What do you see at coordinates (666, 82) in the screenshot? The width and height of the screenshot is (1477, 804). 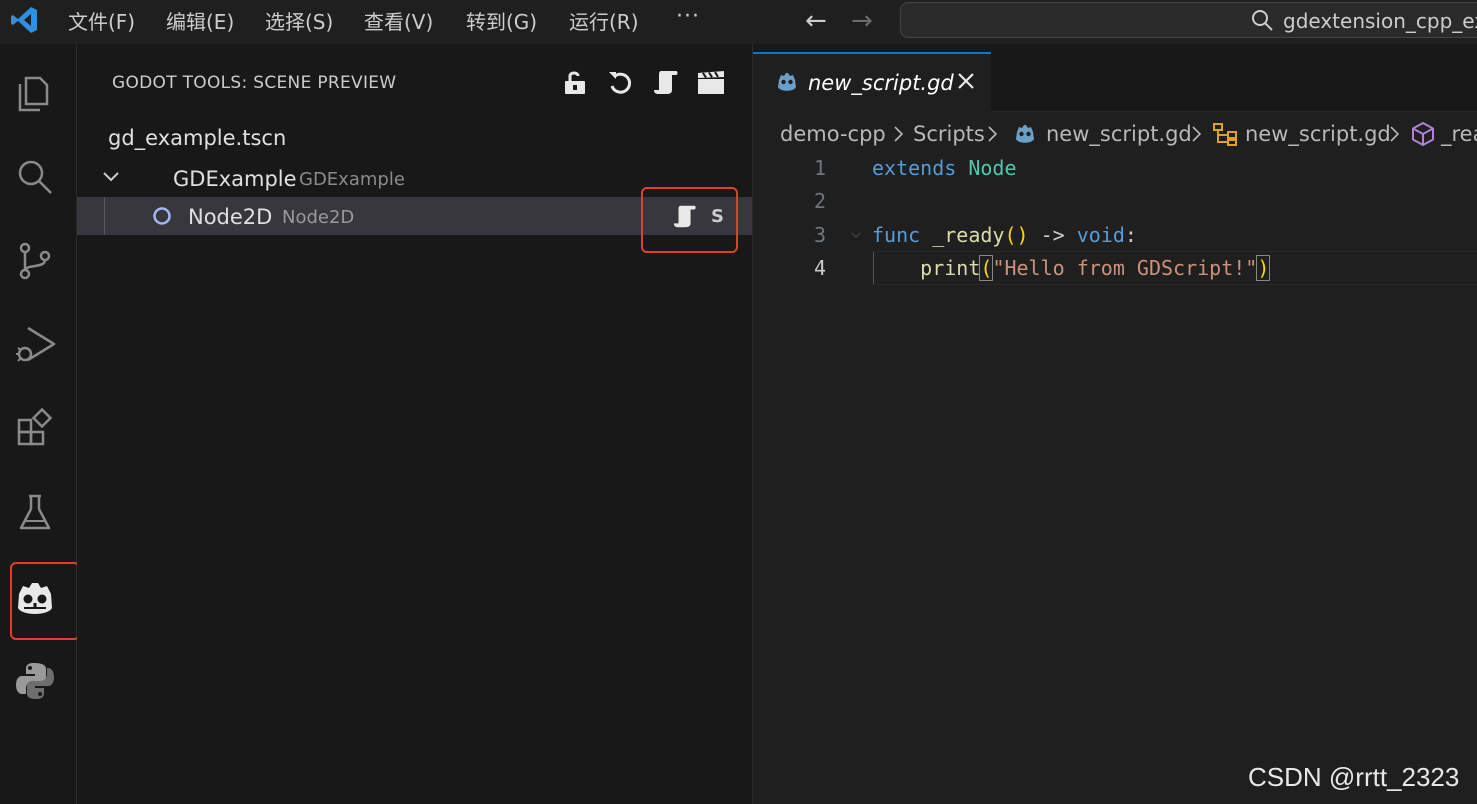 I see `script-icon` at bounding box center [666, 82].